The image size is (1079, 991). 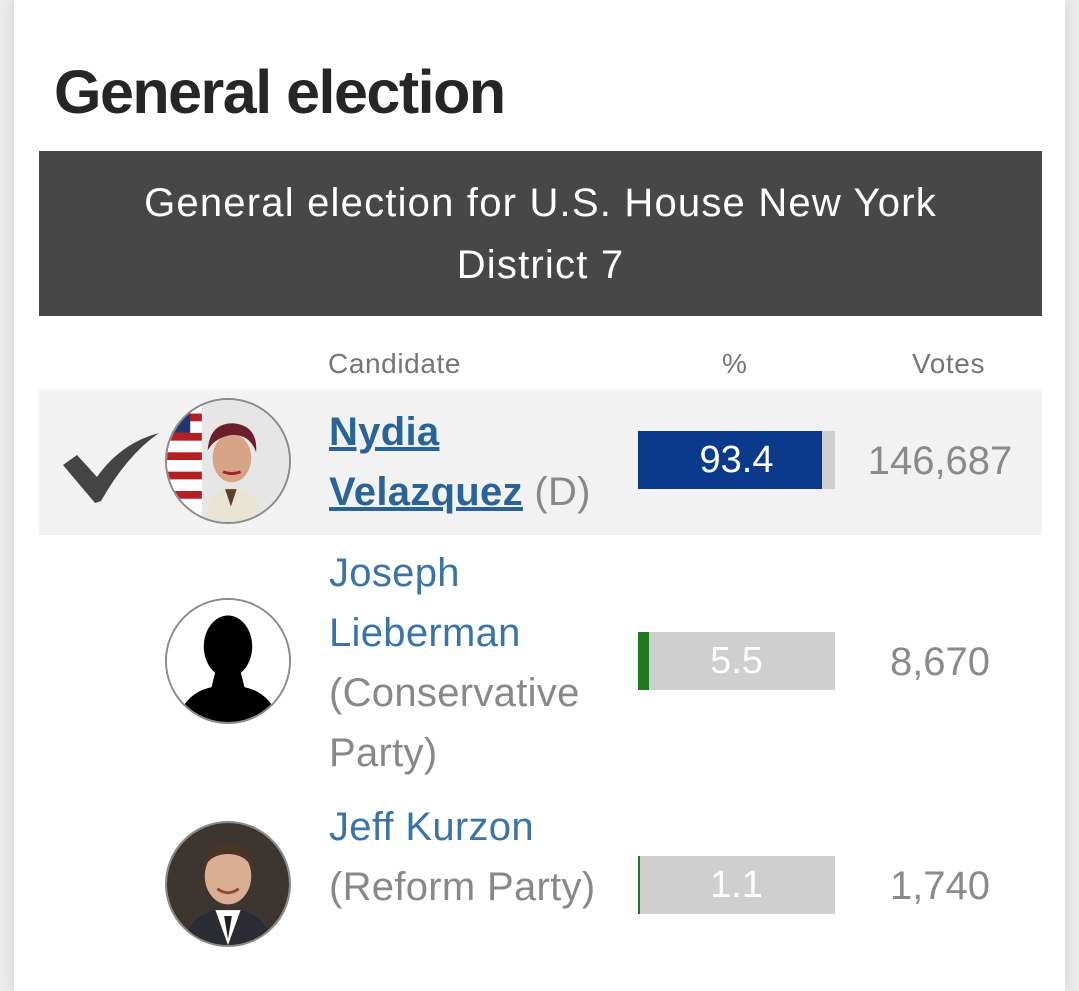 I want to click on percent-bar: 1.1, so click(x=736, y=885).